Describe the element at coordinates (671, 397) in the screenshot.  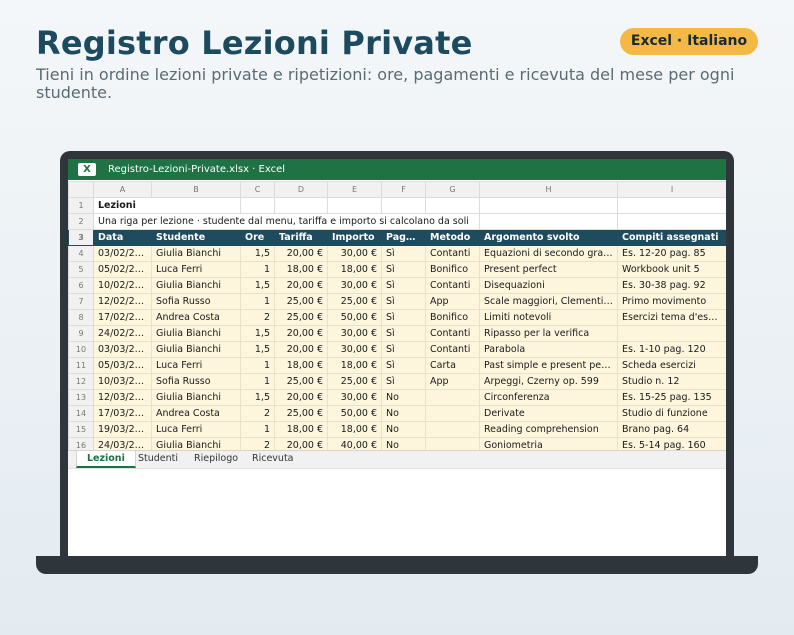
I see `lesson-cell: Es. 15-25 pag. 135` at that location.